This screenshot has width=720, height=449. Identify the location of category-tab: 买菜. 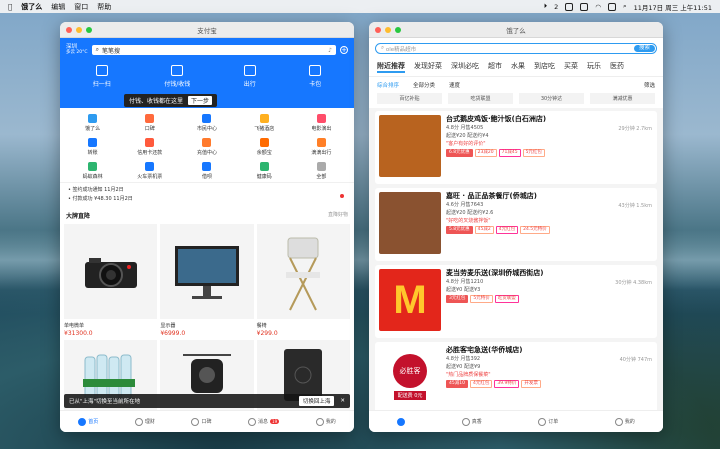
(571, 67).